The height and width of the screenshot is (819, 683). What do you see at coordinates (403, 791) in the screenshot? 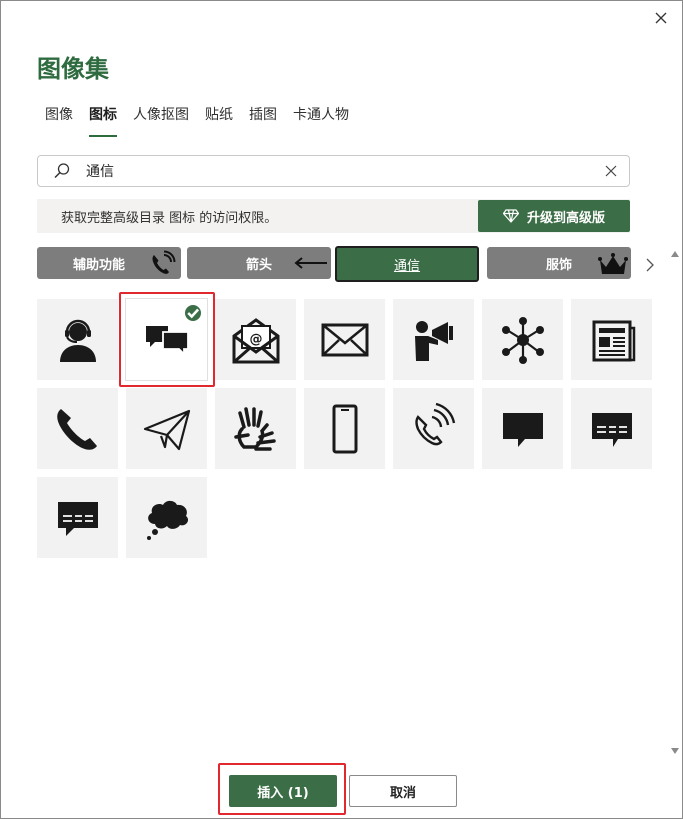
I see `cancel-button: 取消` at bounding box center [403, 791].